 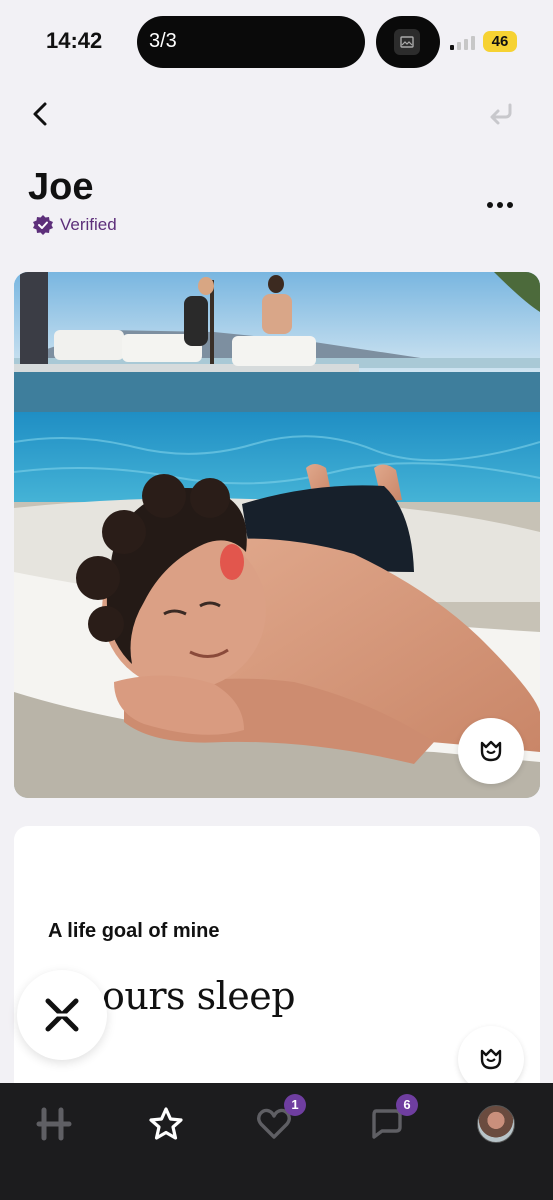 I want to click on tab-standouts, so click(x=166, y=1124).